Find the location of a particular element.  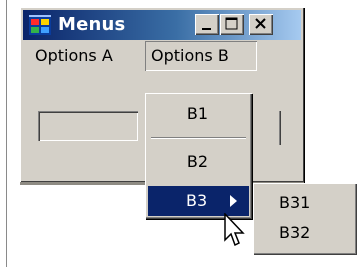

b3-submenu: B31 B32 is located at coordinates (305, 219).